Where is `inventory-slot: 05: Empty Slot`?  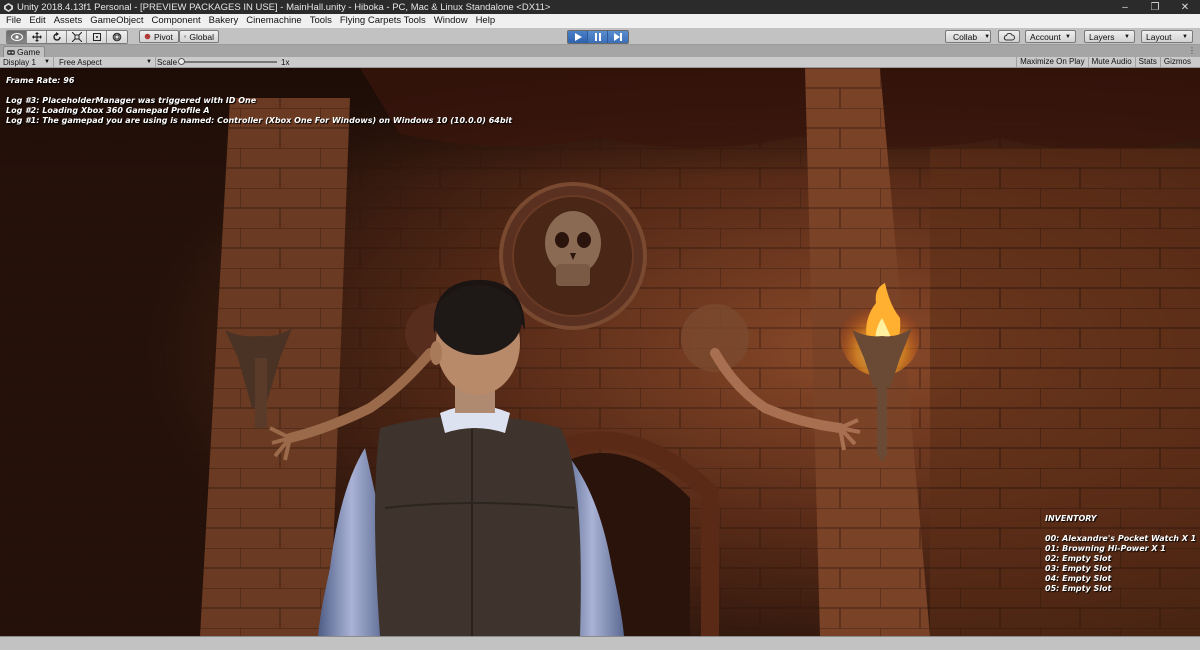 inventory-slot: 05: Empty Slot is located at coordinates (1078, 588).